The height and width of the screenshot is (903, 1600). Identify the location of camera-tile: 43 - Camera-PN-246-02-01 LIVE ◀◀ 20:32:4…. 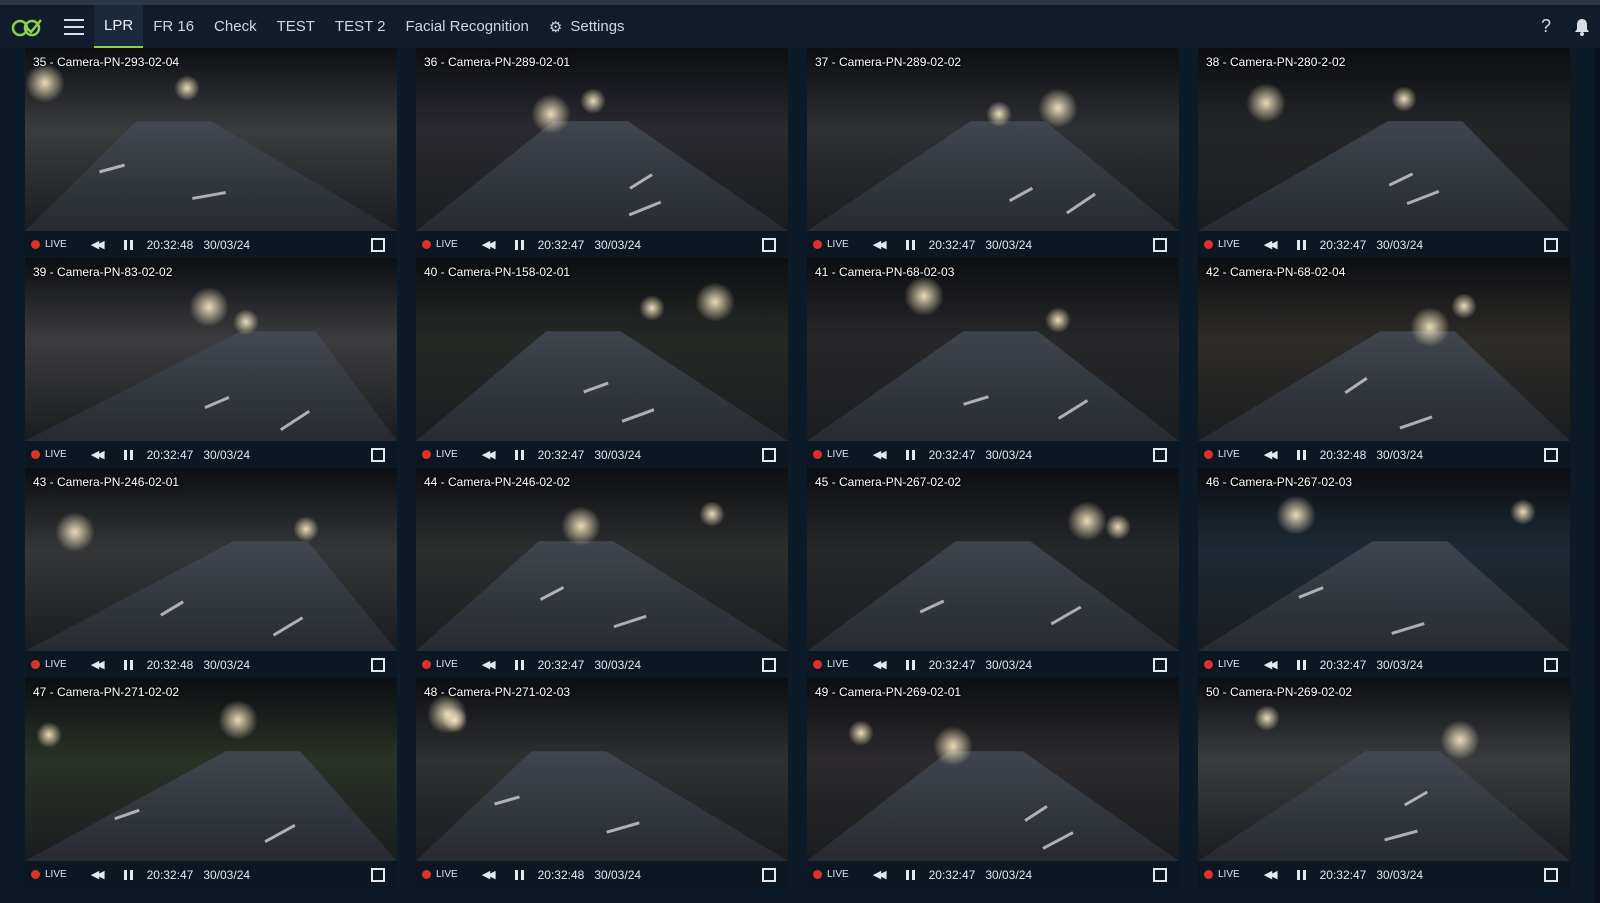
(211, 573).